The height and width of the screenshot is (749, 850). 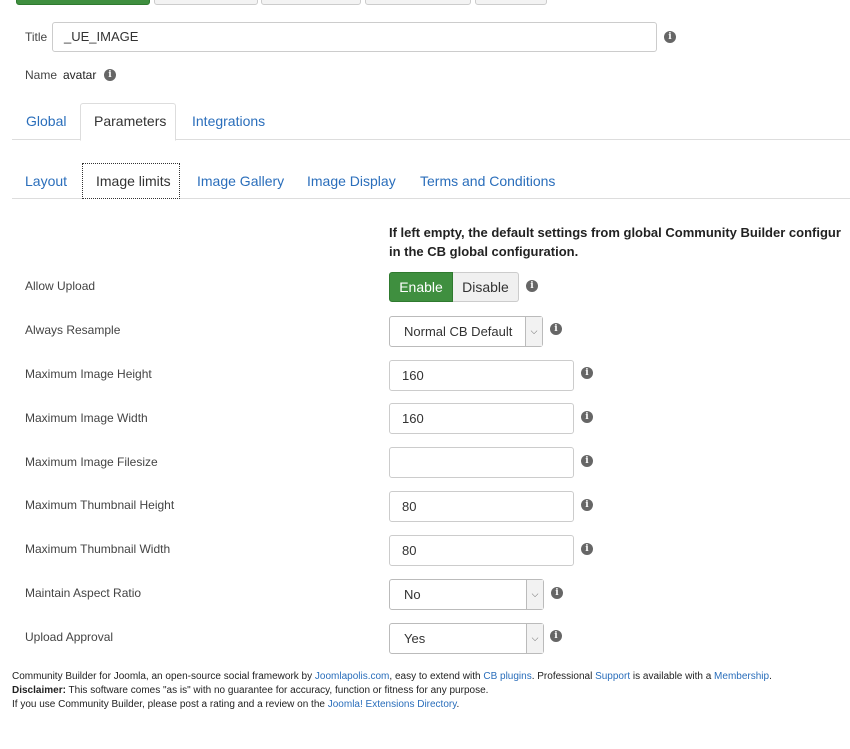 What do you see at coordinates (436, 676) in the screenshot?
I see `footer-text-1b: , easy to extend with` at bounding box center [436, 676].